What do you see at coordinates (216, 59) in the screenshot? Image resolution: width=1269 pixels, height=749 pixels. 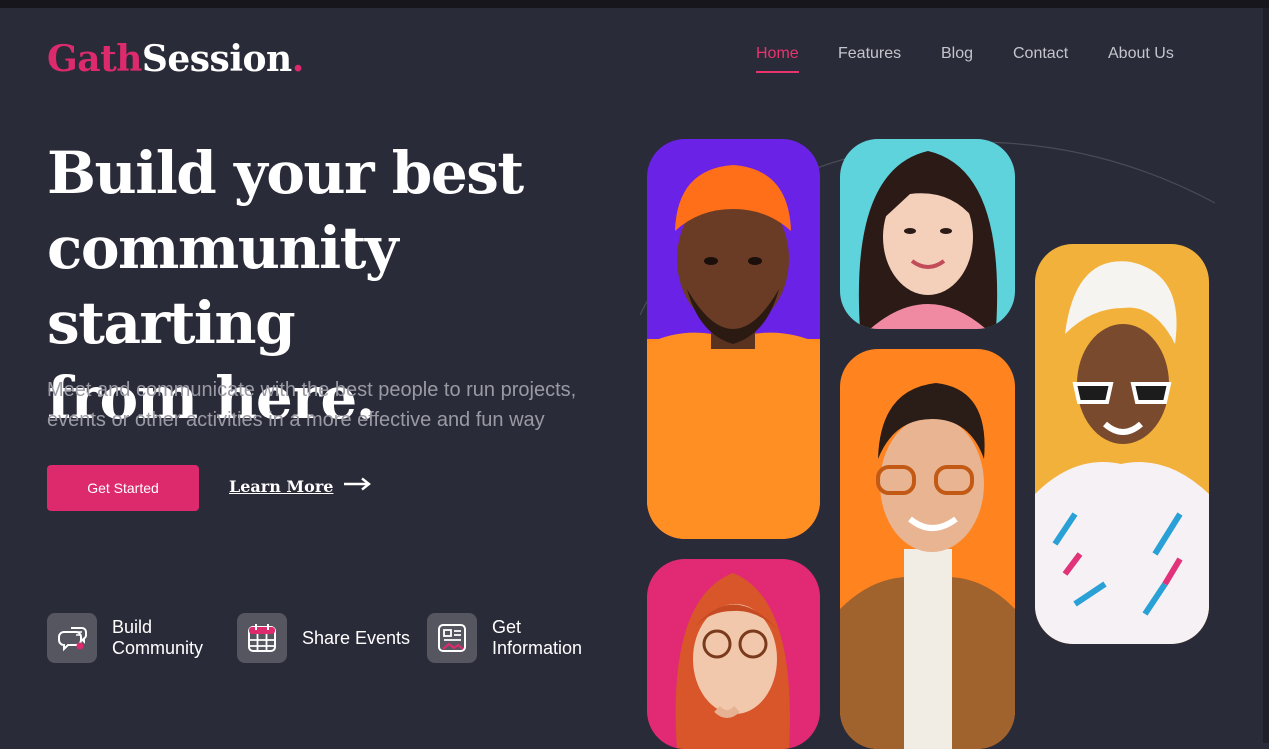 I see `brand-part-2: Session` at bounding box center [216, 59].